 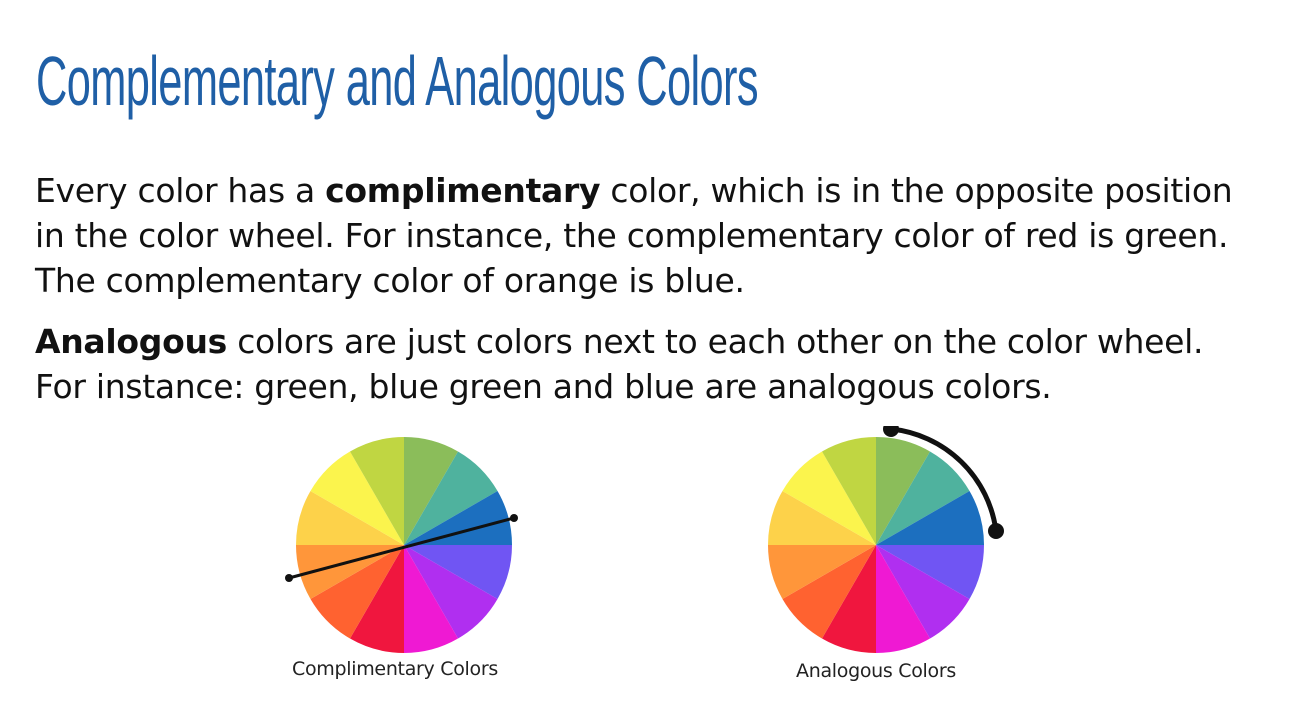 What do you see at coordinates (876, 545) in the screenshot?
I see `analogous-wheel-wedges` at bounding box center [876, 545].